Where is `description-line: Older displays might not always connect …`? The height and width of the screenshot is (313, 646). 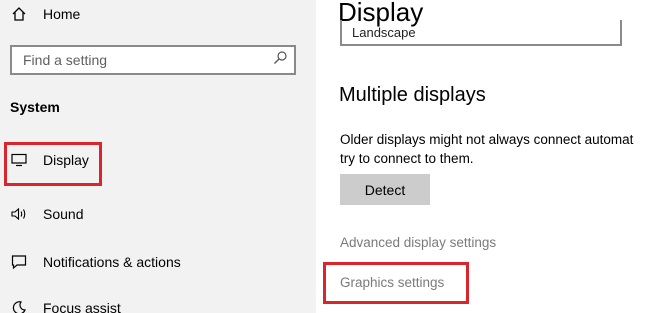
description-line: Older displays might not always connect … is located at coordinates (487, 139).